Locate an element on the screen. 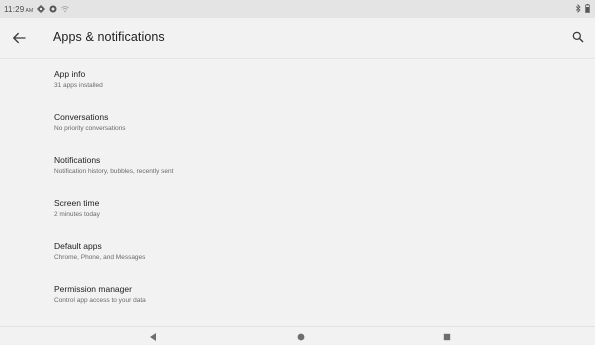 Image resolution: width=595 pixels, height=345 pixels. navigation-bar is located at coordinates (297, 335).